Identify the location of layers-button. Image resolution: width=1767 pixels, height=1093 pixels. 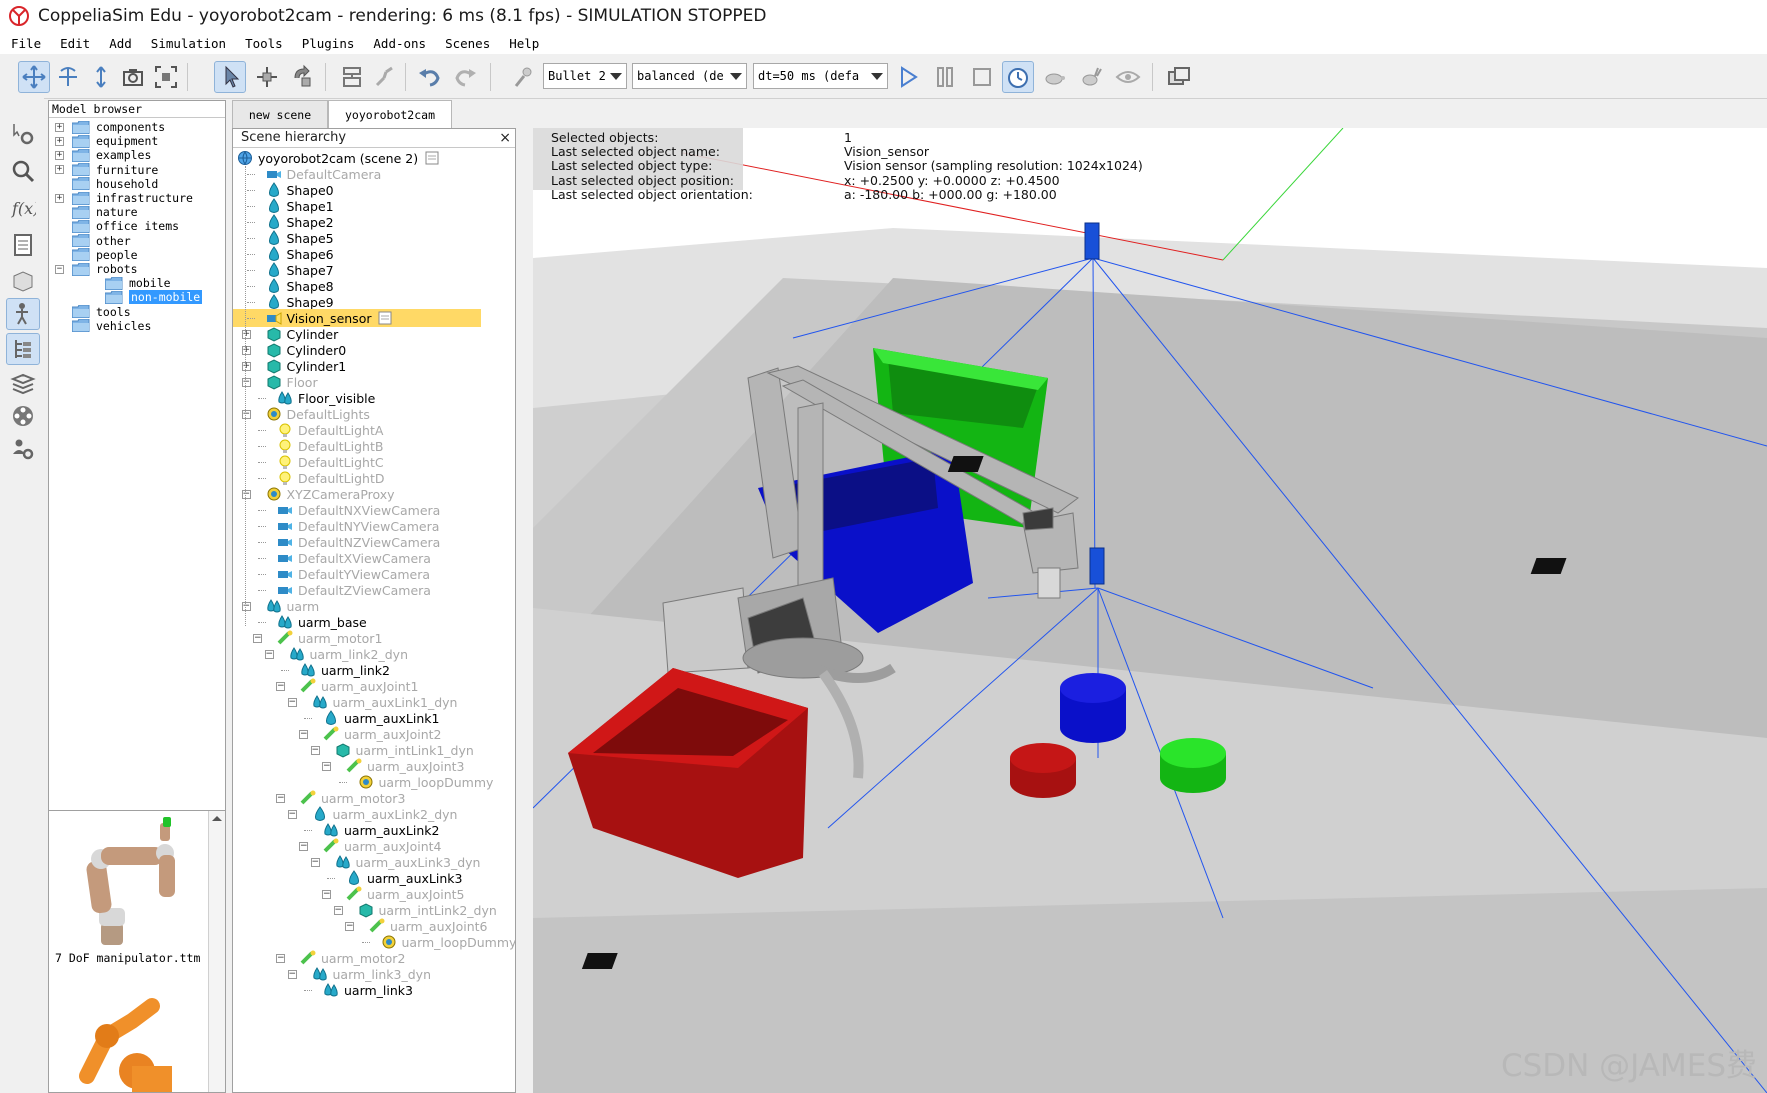
(23, 384).